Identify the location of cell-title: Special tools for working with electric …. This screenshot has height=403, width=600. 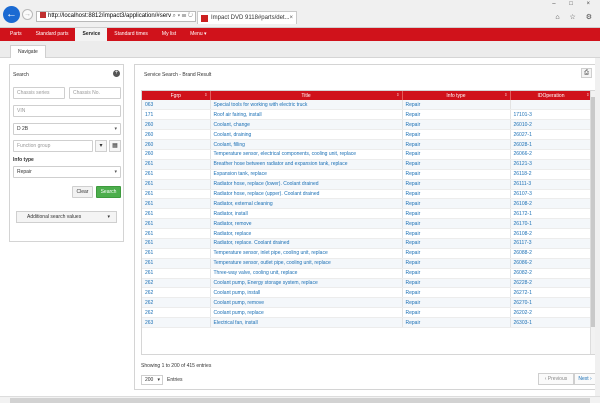
(306, 105).